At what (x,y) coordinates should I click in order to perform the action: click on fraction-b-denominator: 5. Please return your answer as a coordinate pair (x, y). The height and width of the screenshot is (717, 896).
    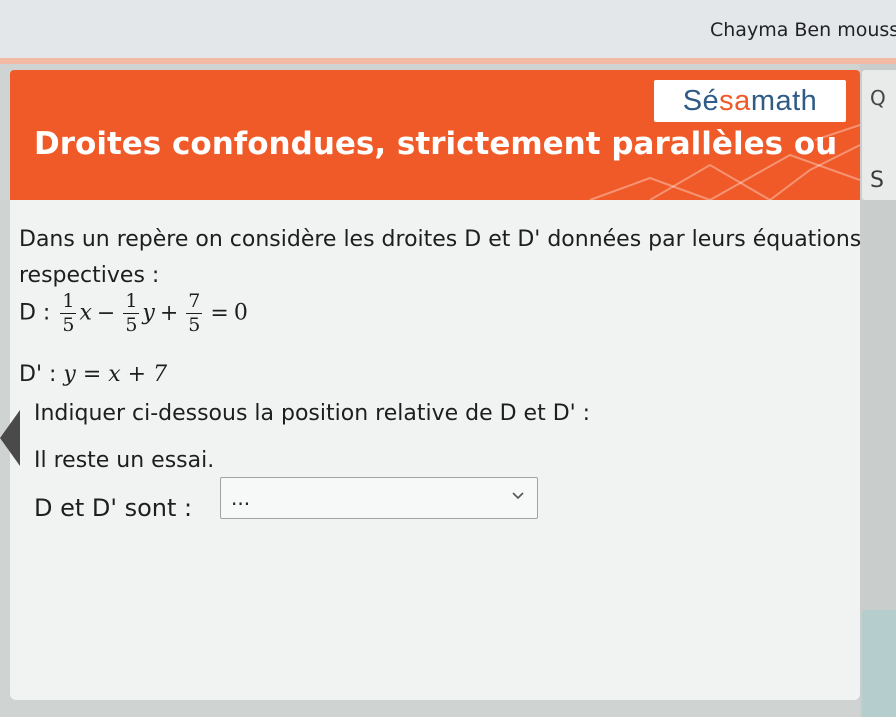
    Looking at the image, I should click on (131, 325).